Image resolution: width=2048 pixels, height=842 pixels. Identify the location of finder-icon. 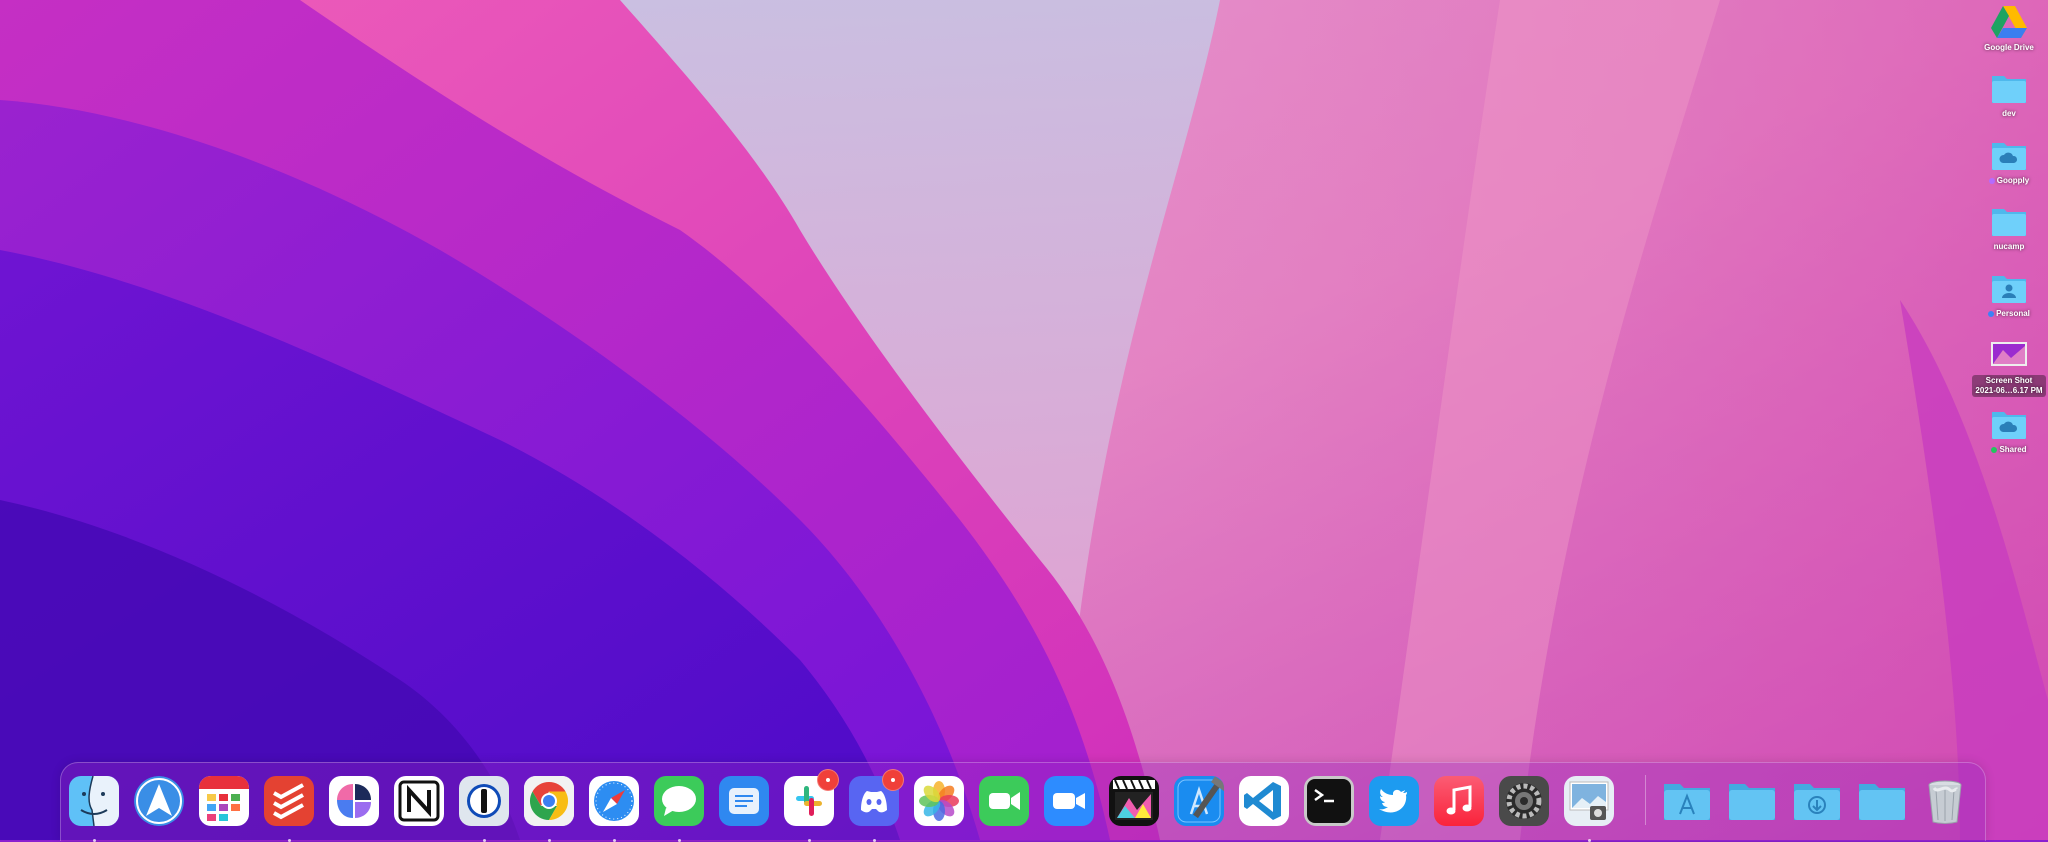
(94, 801).